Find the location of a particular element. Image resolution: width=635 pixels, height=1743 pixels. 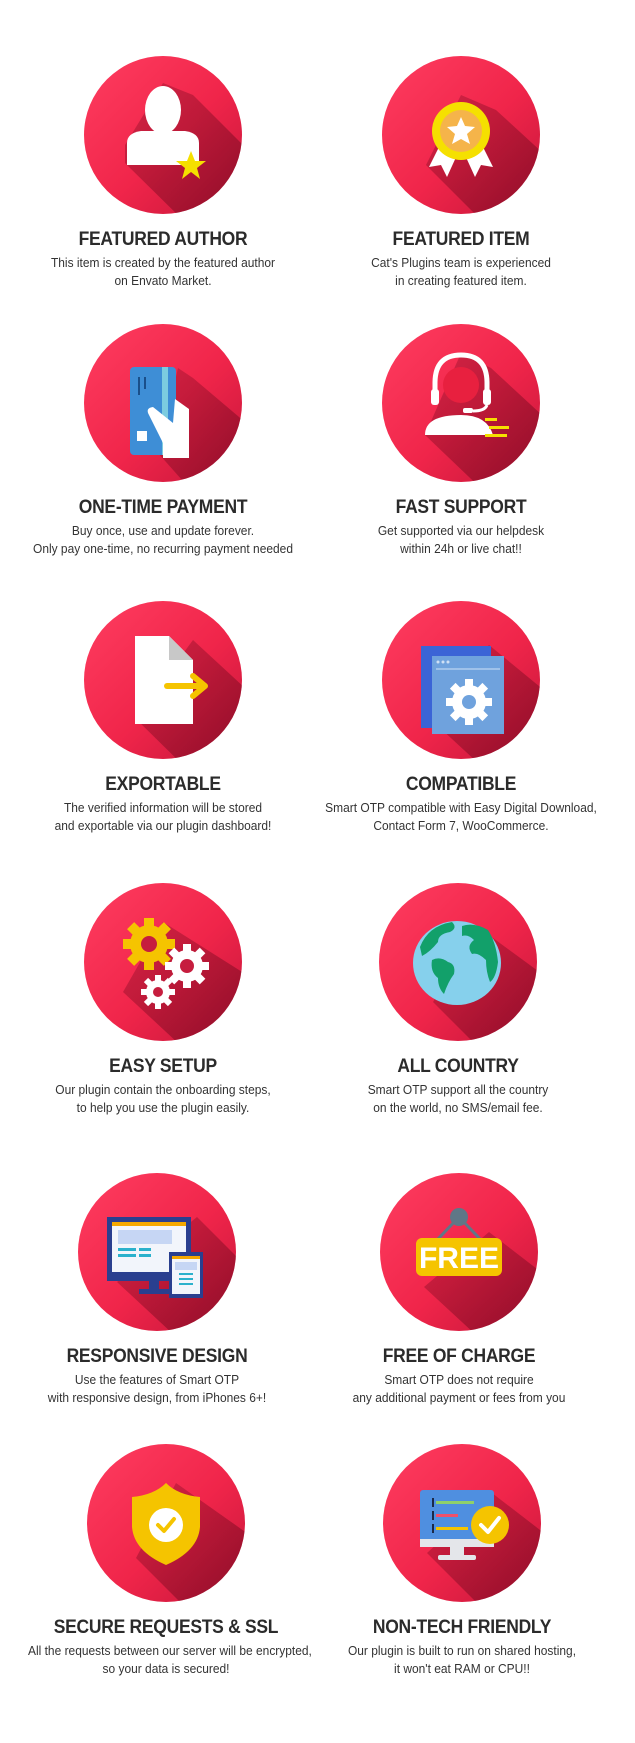

feature-title: EXPORTABLE is located at coordinates (163, 784).